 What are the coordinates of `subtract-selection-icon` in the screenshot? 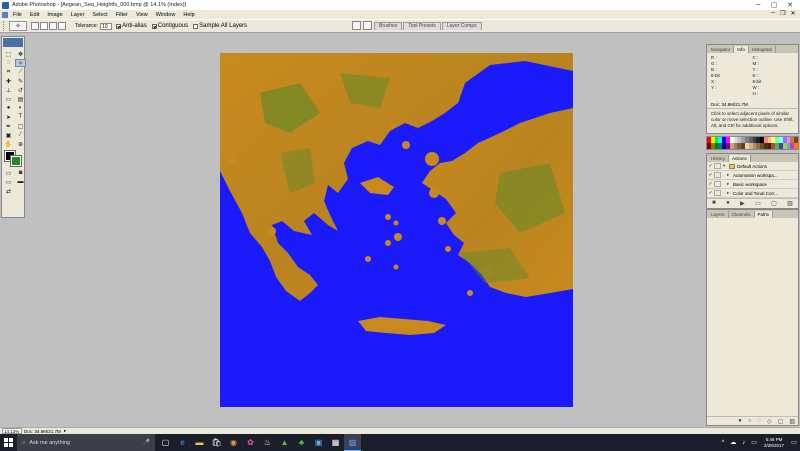 It's located at (53, 26).